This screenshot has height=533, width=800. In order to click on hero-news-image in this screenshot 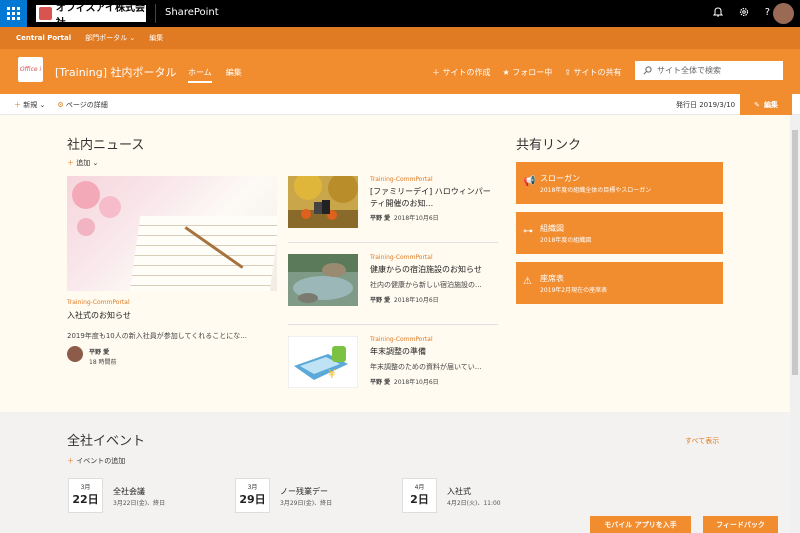, I will do `click(172, 233)`.